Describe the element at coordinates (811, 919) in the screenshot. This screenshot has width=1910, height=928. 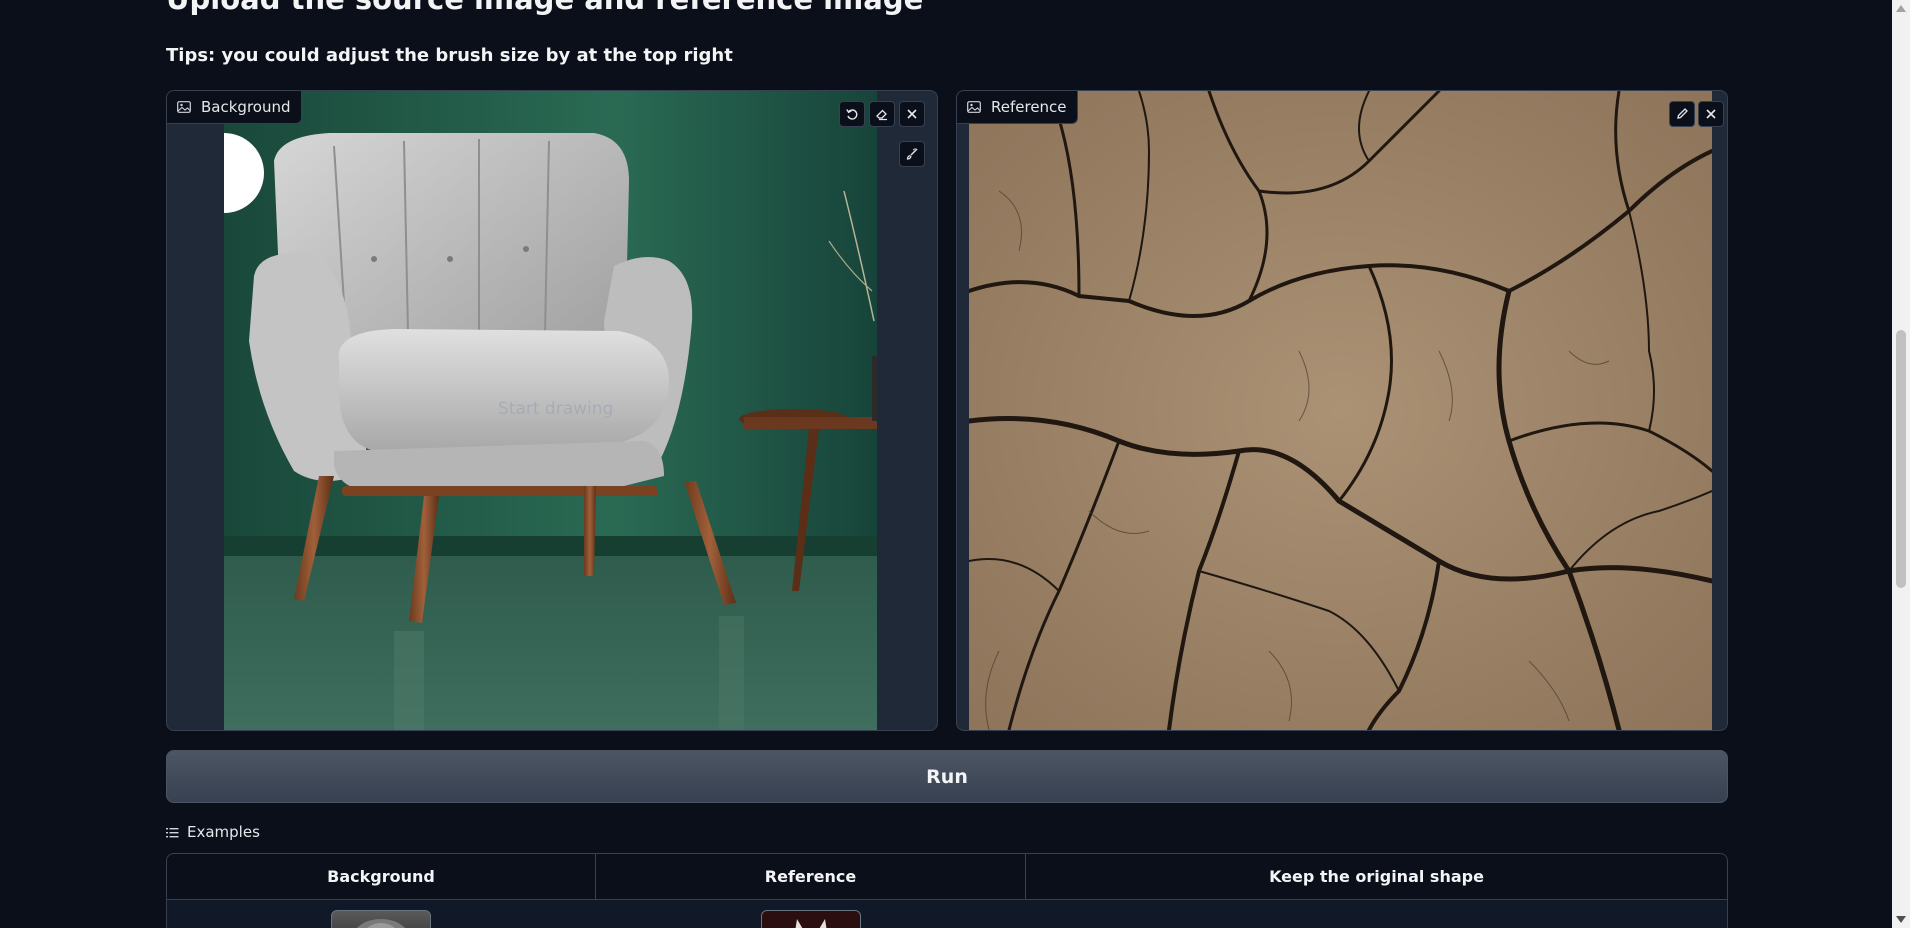
I see `example-reference-thumbnail` at that location.